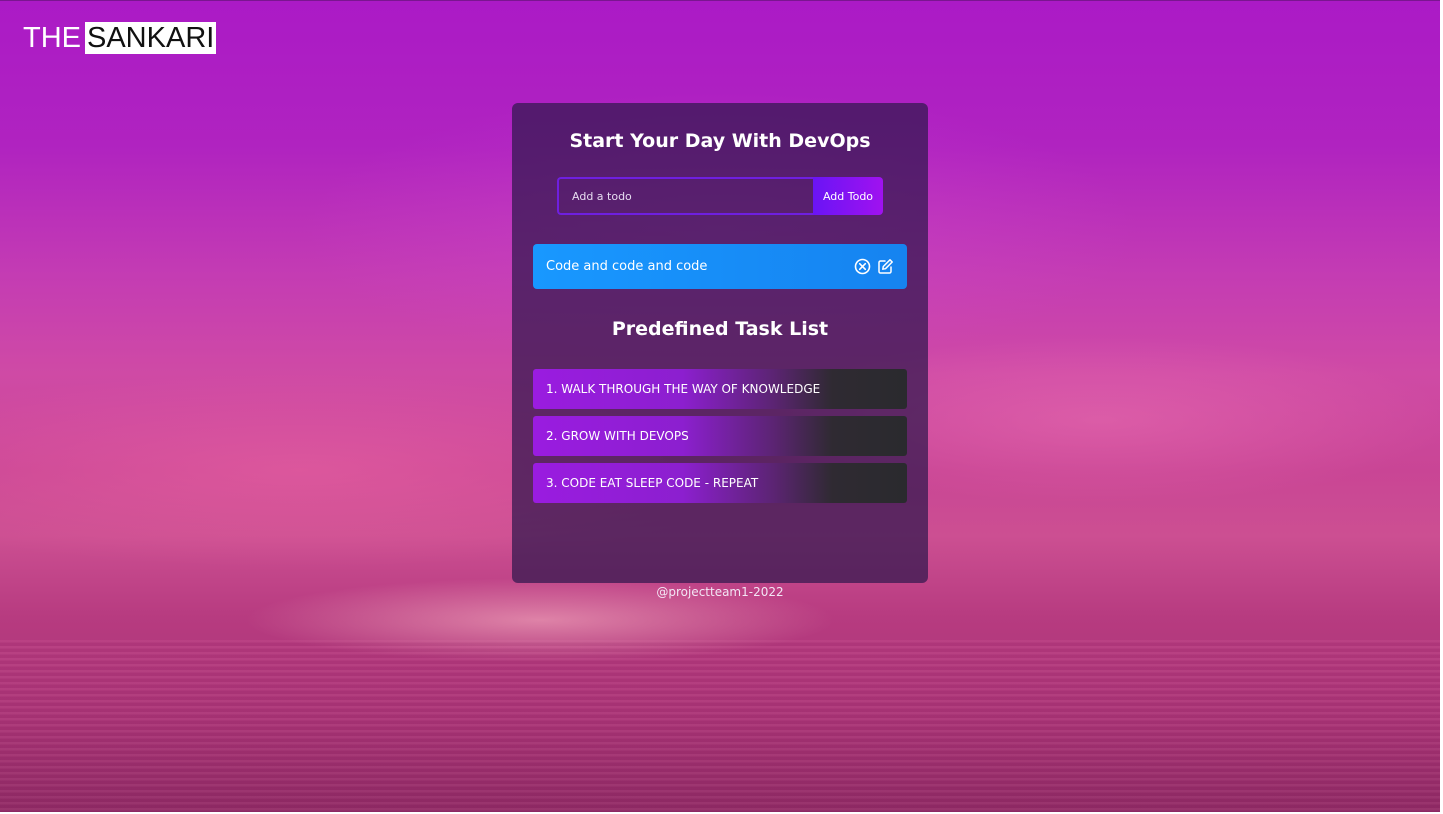 The width and height of the screenshot is (1443, 814). Describe the element at coordinates (720, 436) in the screenshot. I see `predefined-task-item: 2. GROW WITH DEVOPS` at that location.